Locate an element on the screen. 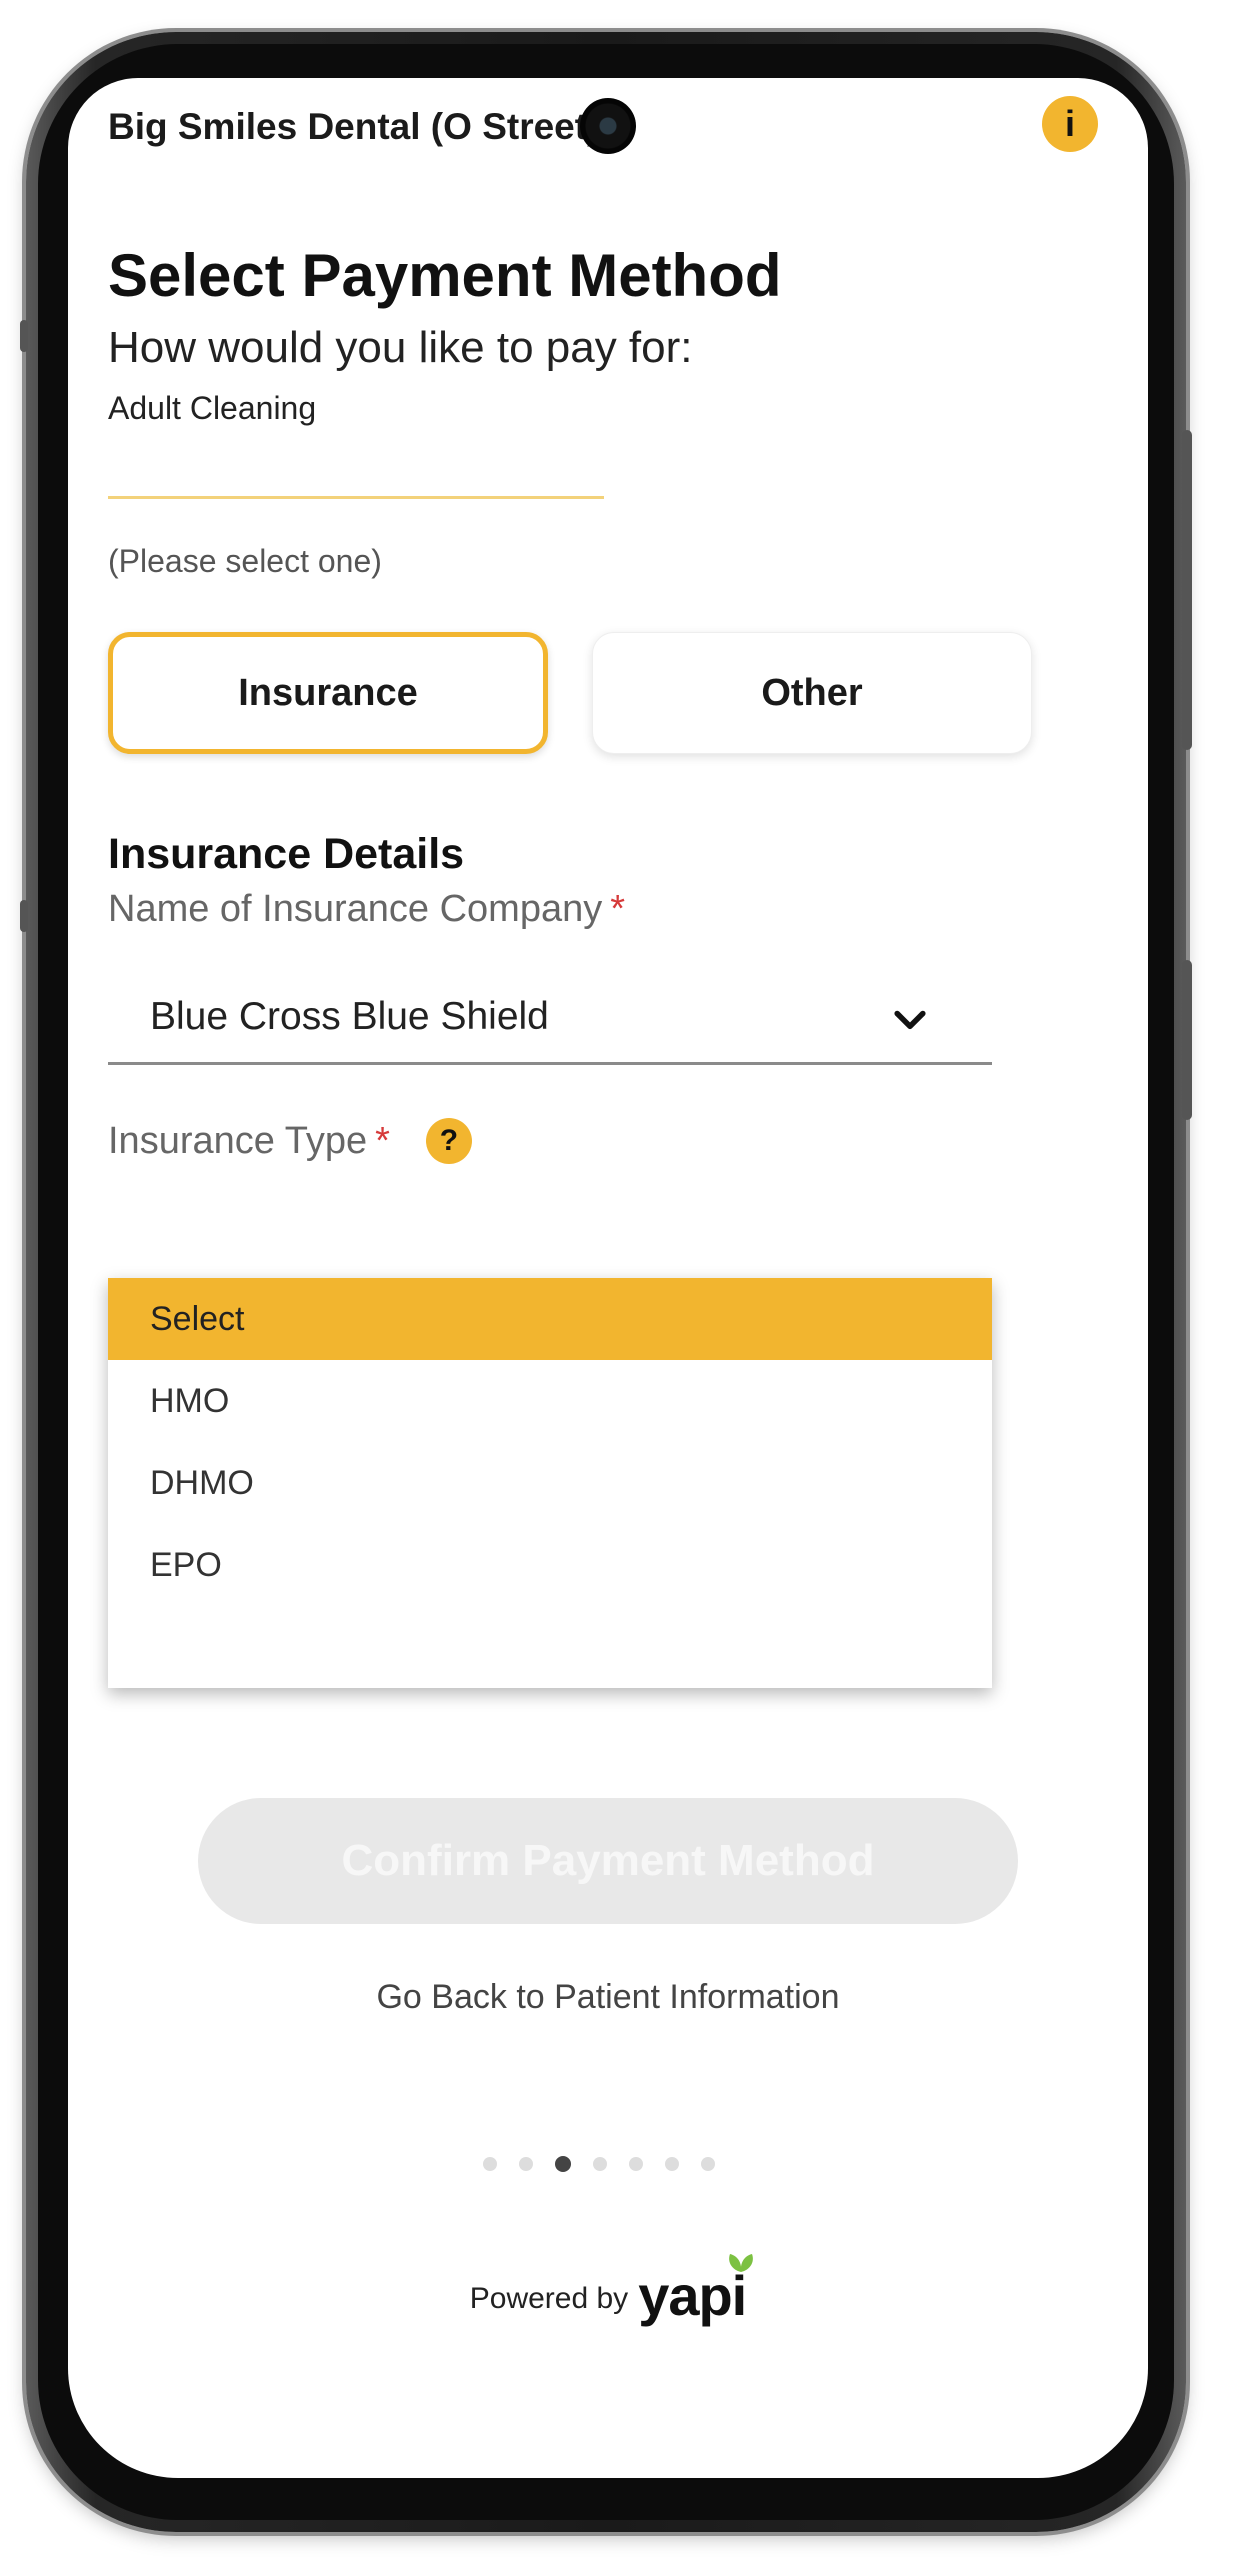 This screenshot has width=1236, height=2560. dropdown-option-select: Select is located at coordinates (550, 1319).